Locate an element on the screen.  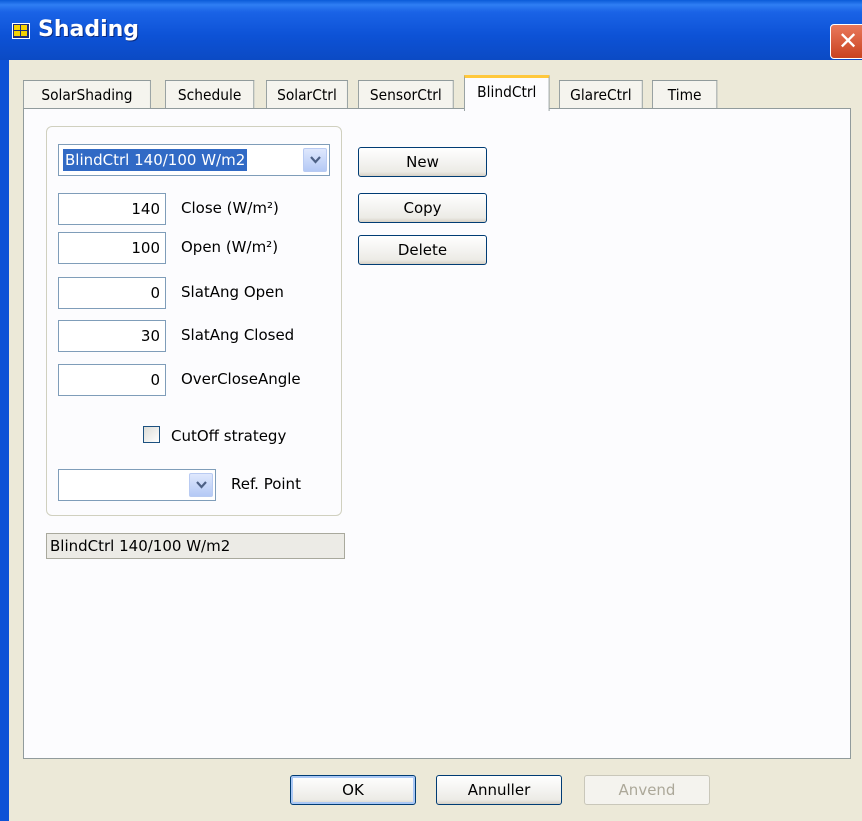
tab-label: SensorCtrl is located at coordinates (405, 95).